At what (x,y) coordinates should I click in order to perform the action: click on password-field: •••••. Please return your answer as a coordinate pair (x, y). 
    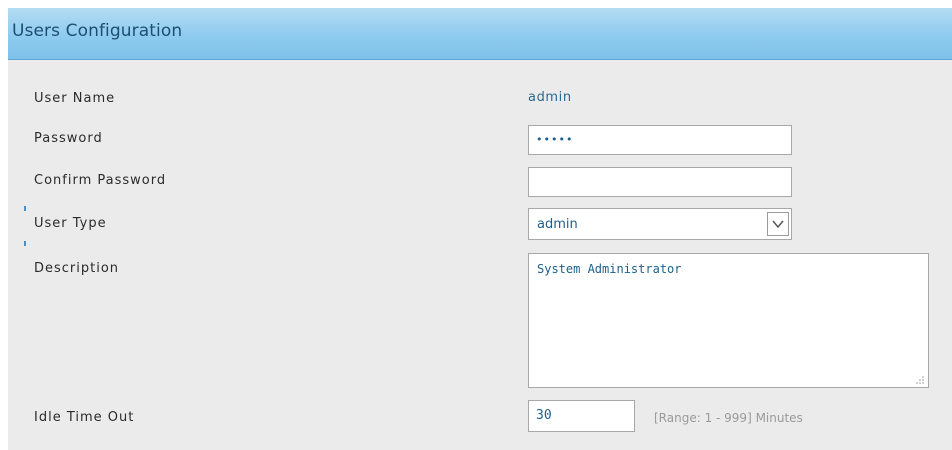
    Looking at the image, I should click on (660, 140).